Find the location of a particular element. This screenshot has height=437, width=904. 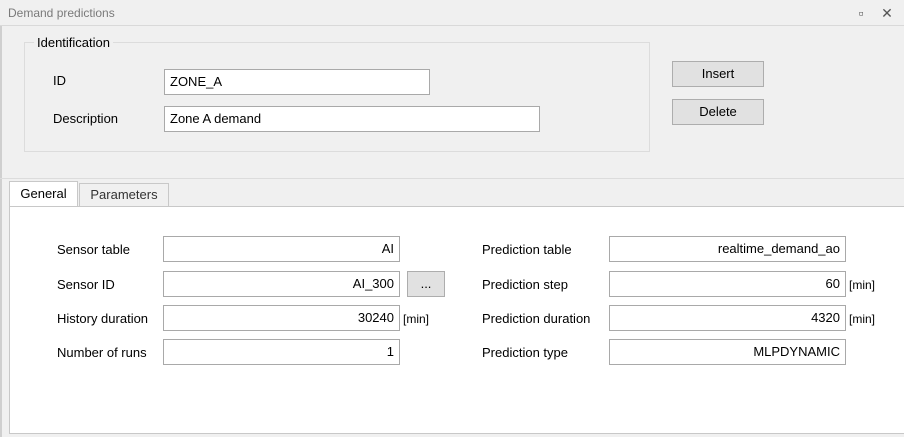

description-field: Zone A demand is located at coordinates (352, 119).